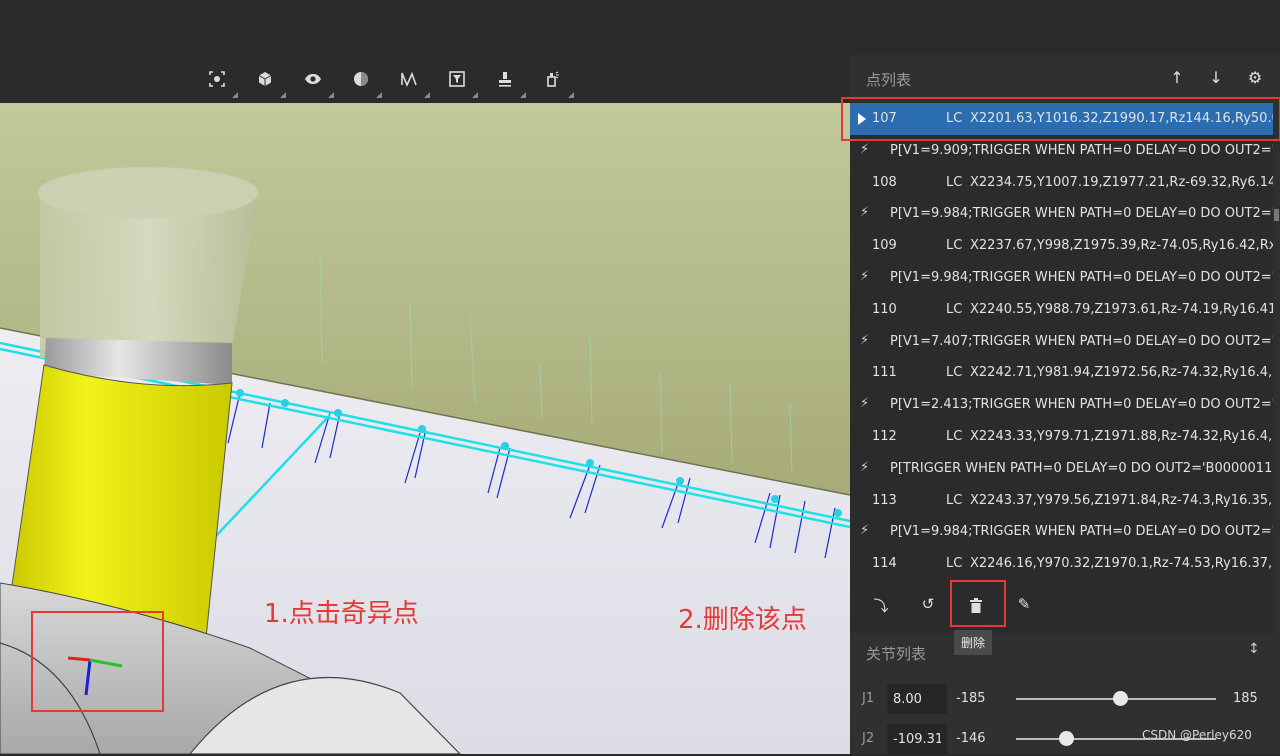 The width and height of the screenshot is (1280, 756). What do you see at coordinates (971, 738) in the screenshot?
I see `joint-min: -146` at bounding box center [971, 738].